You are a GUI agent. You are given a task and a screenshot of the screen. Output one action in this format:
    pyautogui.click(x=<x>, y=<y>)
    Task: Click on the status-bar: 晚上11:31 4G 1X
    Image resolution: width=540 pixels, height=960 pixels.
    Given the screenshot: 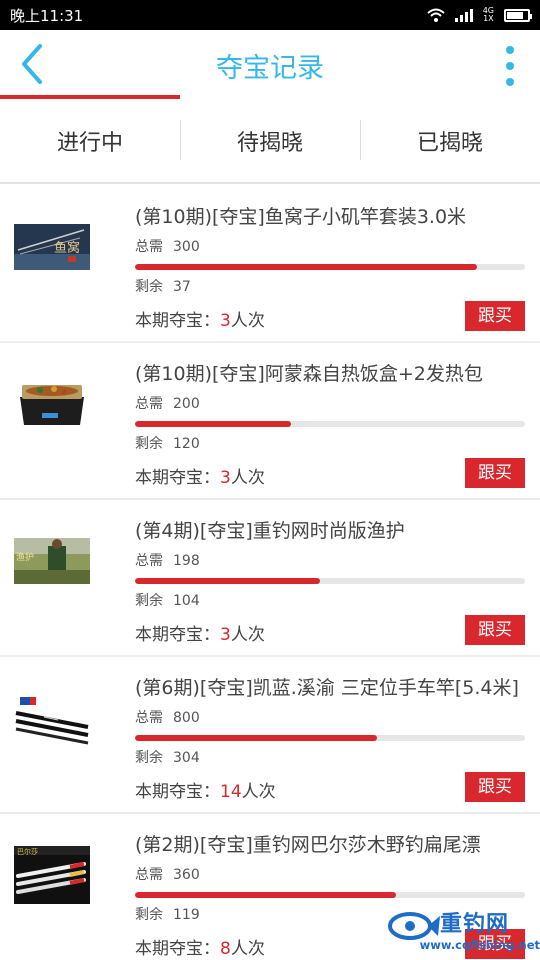 What is the action you would take?
    pyautogui.click(x=270, y=15)
    